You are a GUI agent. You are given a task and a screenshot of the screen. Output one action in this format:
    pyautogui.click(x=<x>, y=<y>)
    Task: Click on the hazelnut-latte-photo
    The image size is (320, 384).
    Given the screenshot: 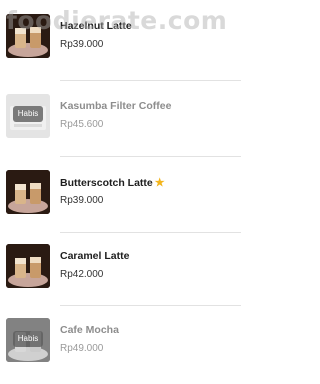 What is the action you would take?
    pyautogui.click(x=28, y=36)
    